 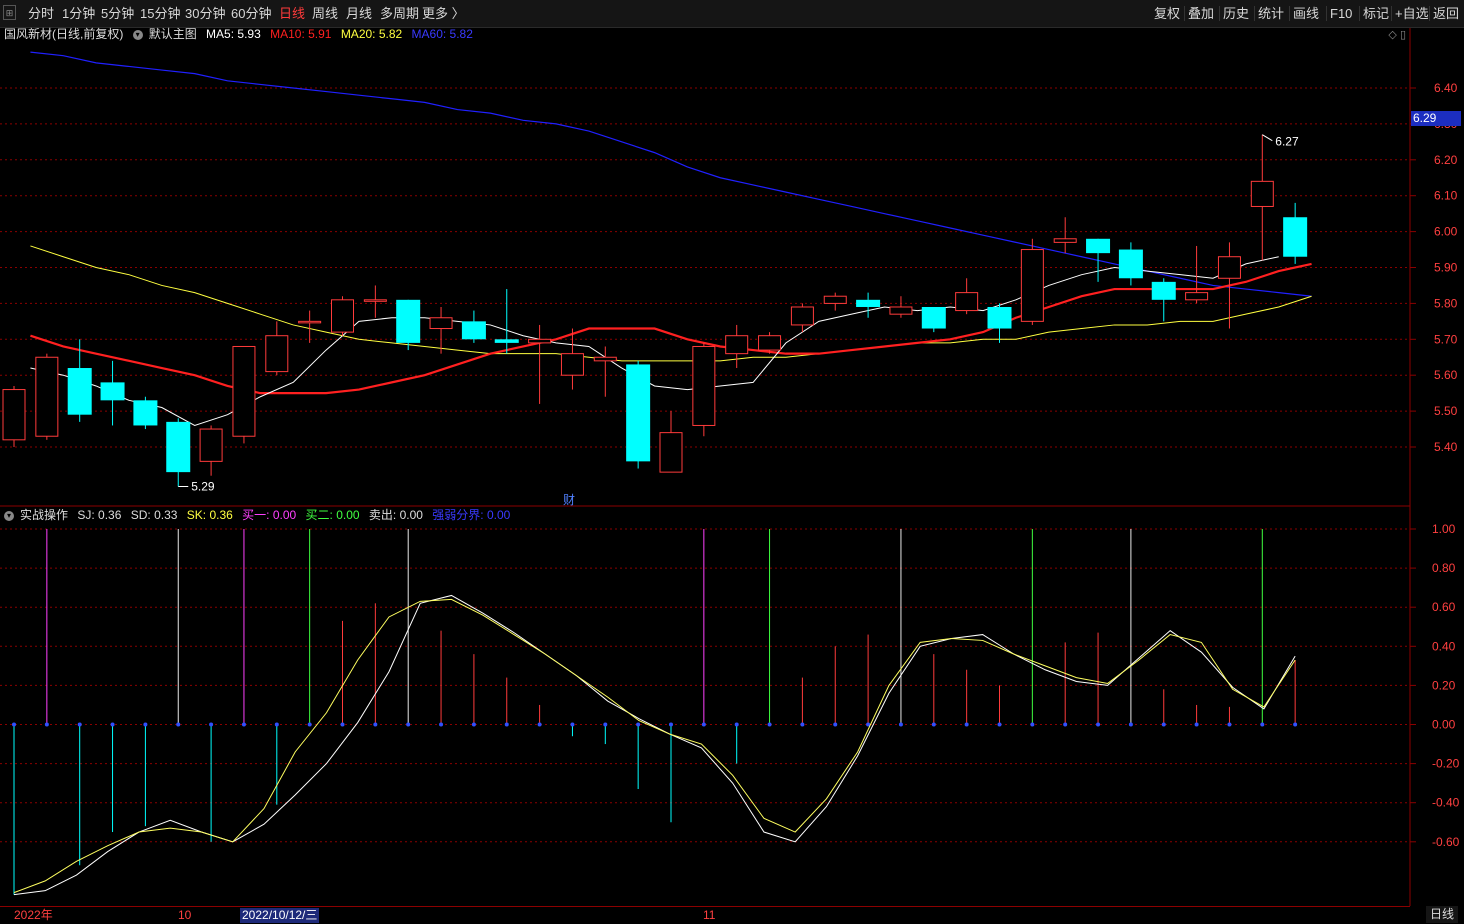 What do you see at coordinates (41, 13) in the screenshot?
I see `period-tab-0: 分时` at bounding box center [41, 13].